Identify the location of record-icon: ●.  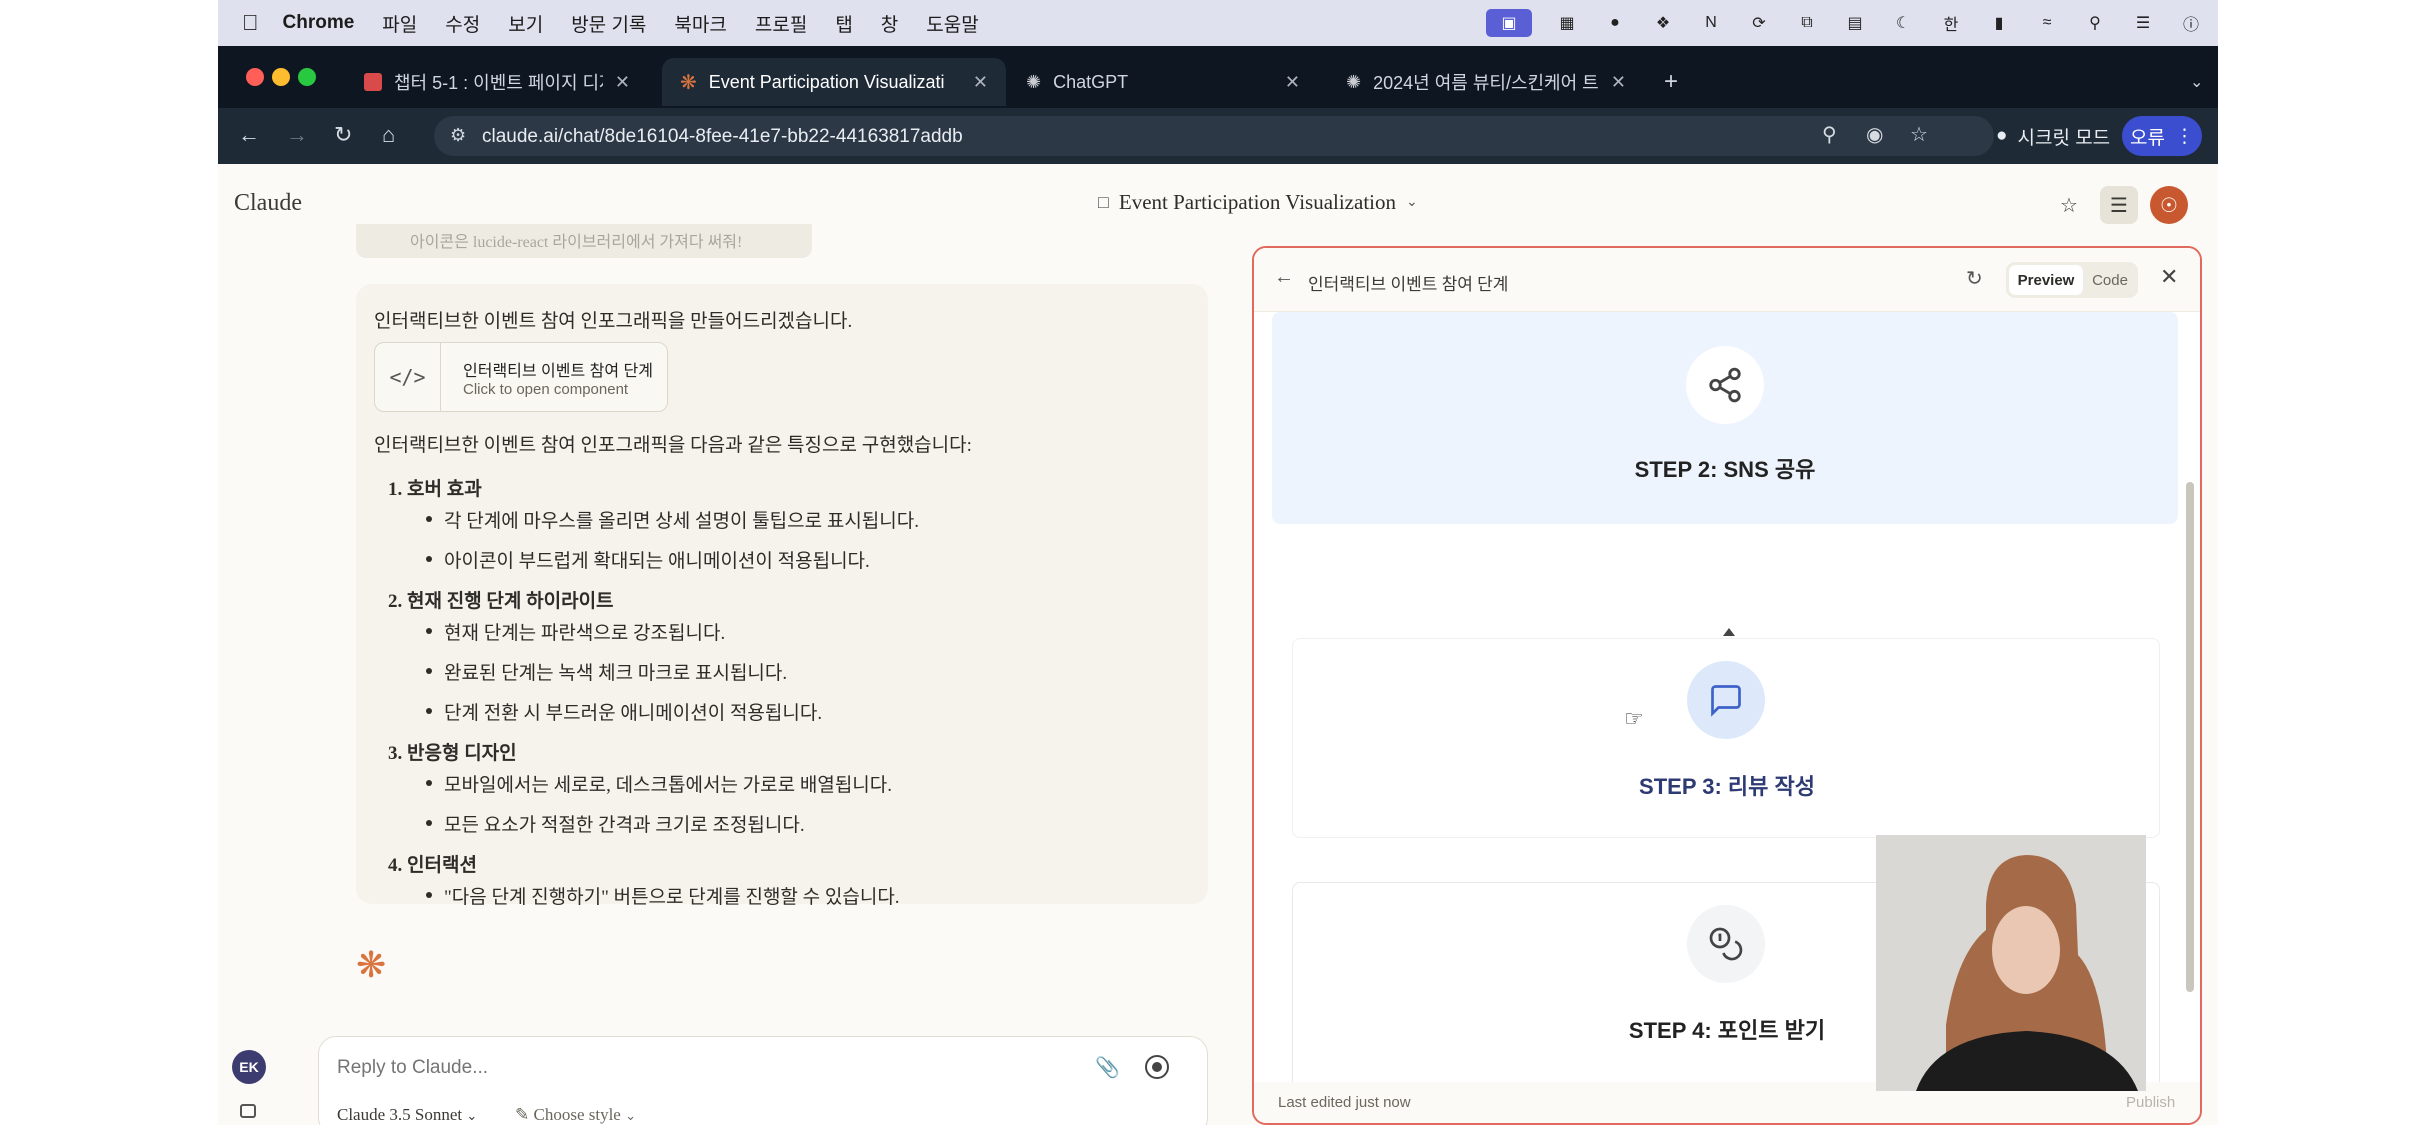
(1615, 23).